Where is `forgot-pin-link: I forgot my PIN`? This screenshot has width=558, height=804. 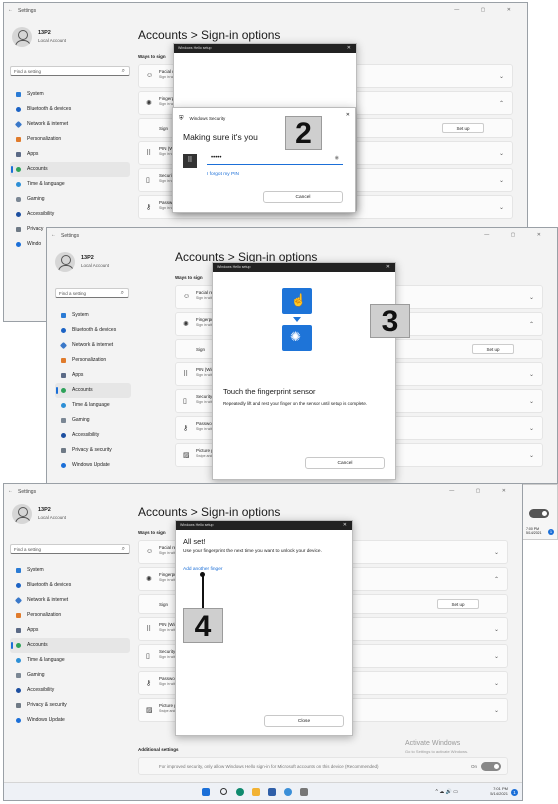
forgot-pin-link: I forgot my PIN is located at coordinates (223, 174).